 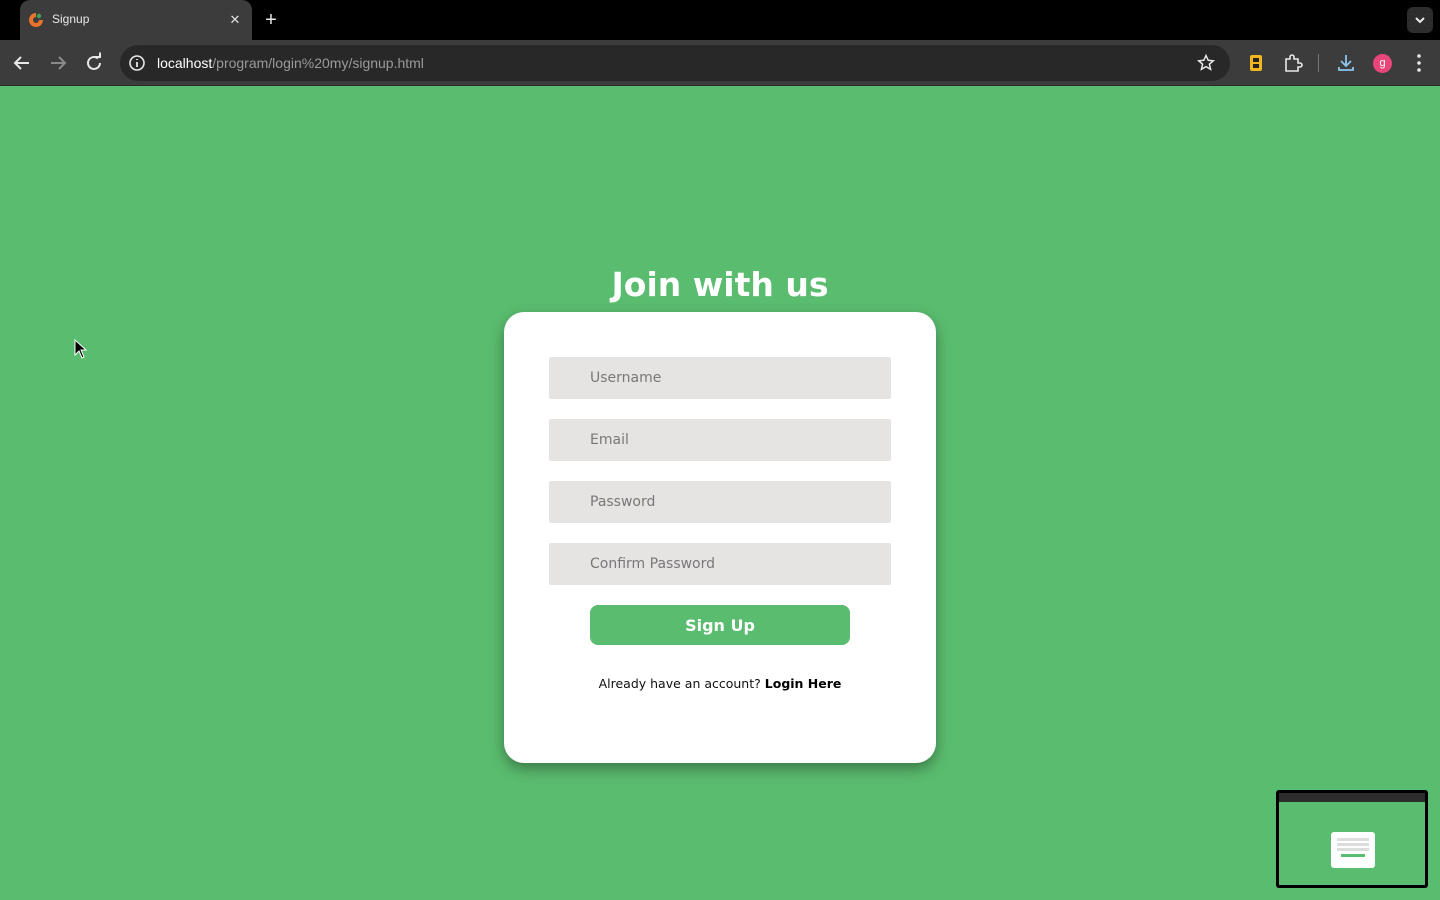 I want to click on new-tab-icon: +, so click(x=271, y=20).